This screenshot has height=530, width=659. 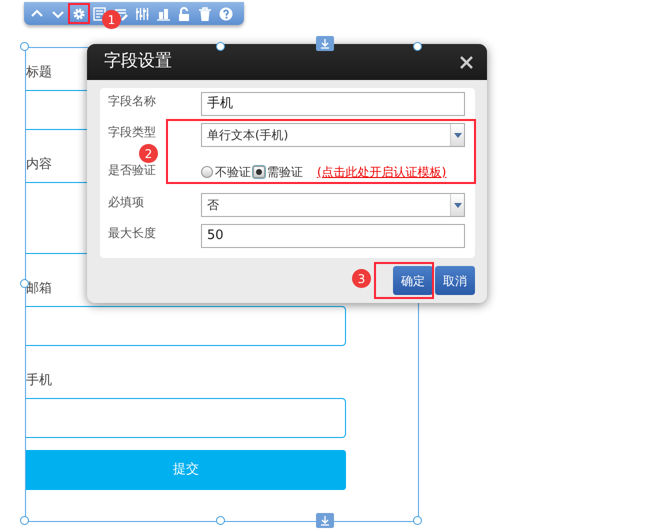 I want to click on field-label: 内容, so click(x=39, y=165).